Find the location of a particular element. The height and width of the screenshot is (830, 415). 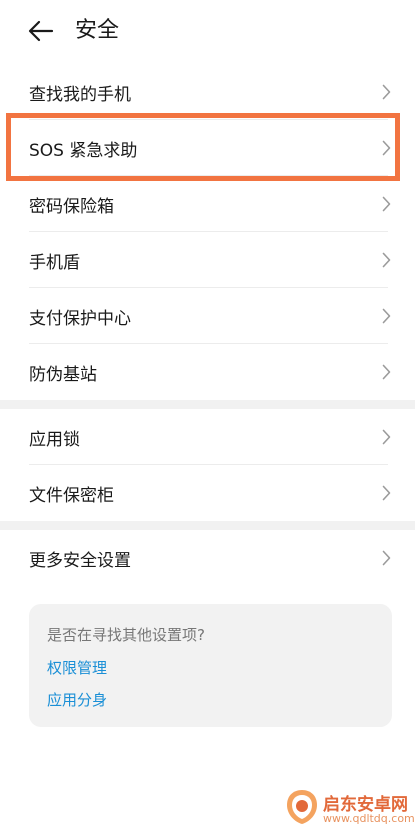

link-permission-management: 权限管理 is located at coordinates (77, 667).